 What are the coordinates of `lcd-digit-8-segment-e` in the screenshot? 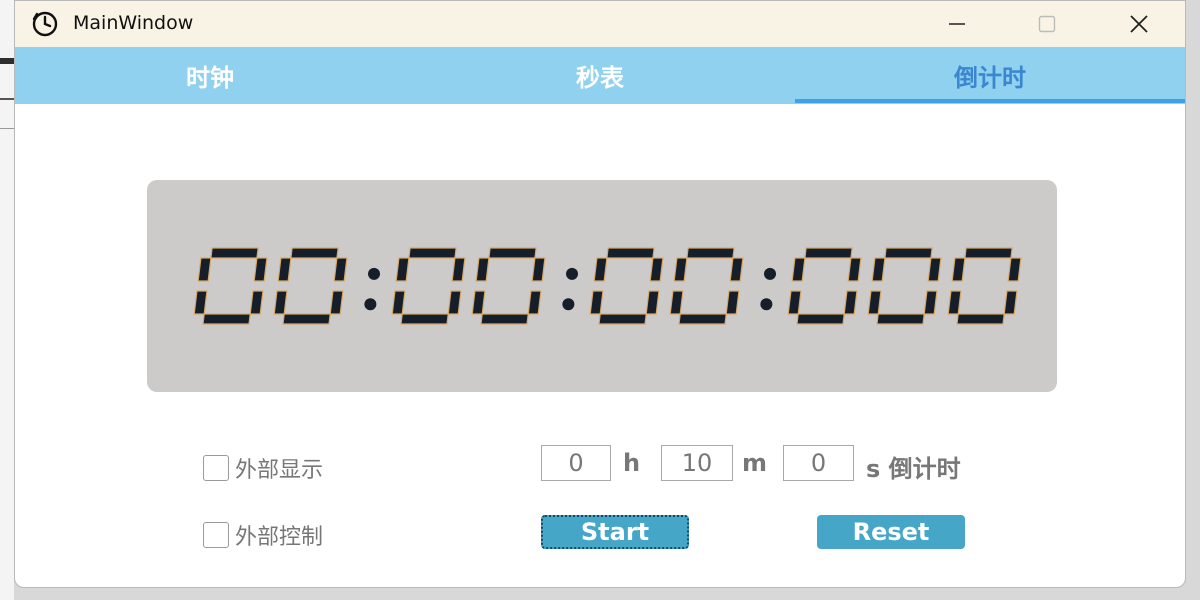 It's located at (954, 302).